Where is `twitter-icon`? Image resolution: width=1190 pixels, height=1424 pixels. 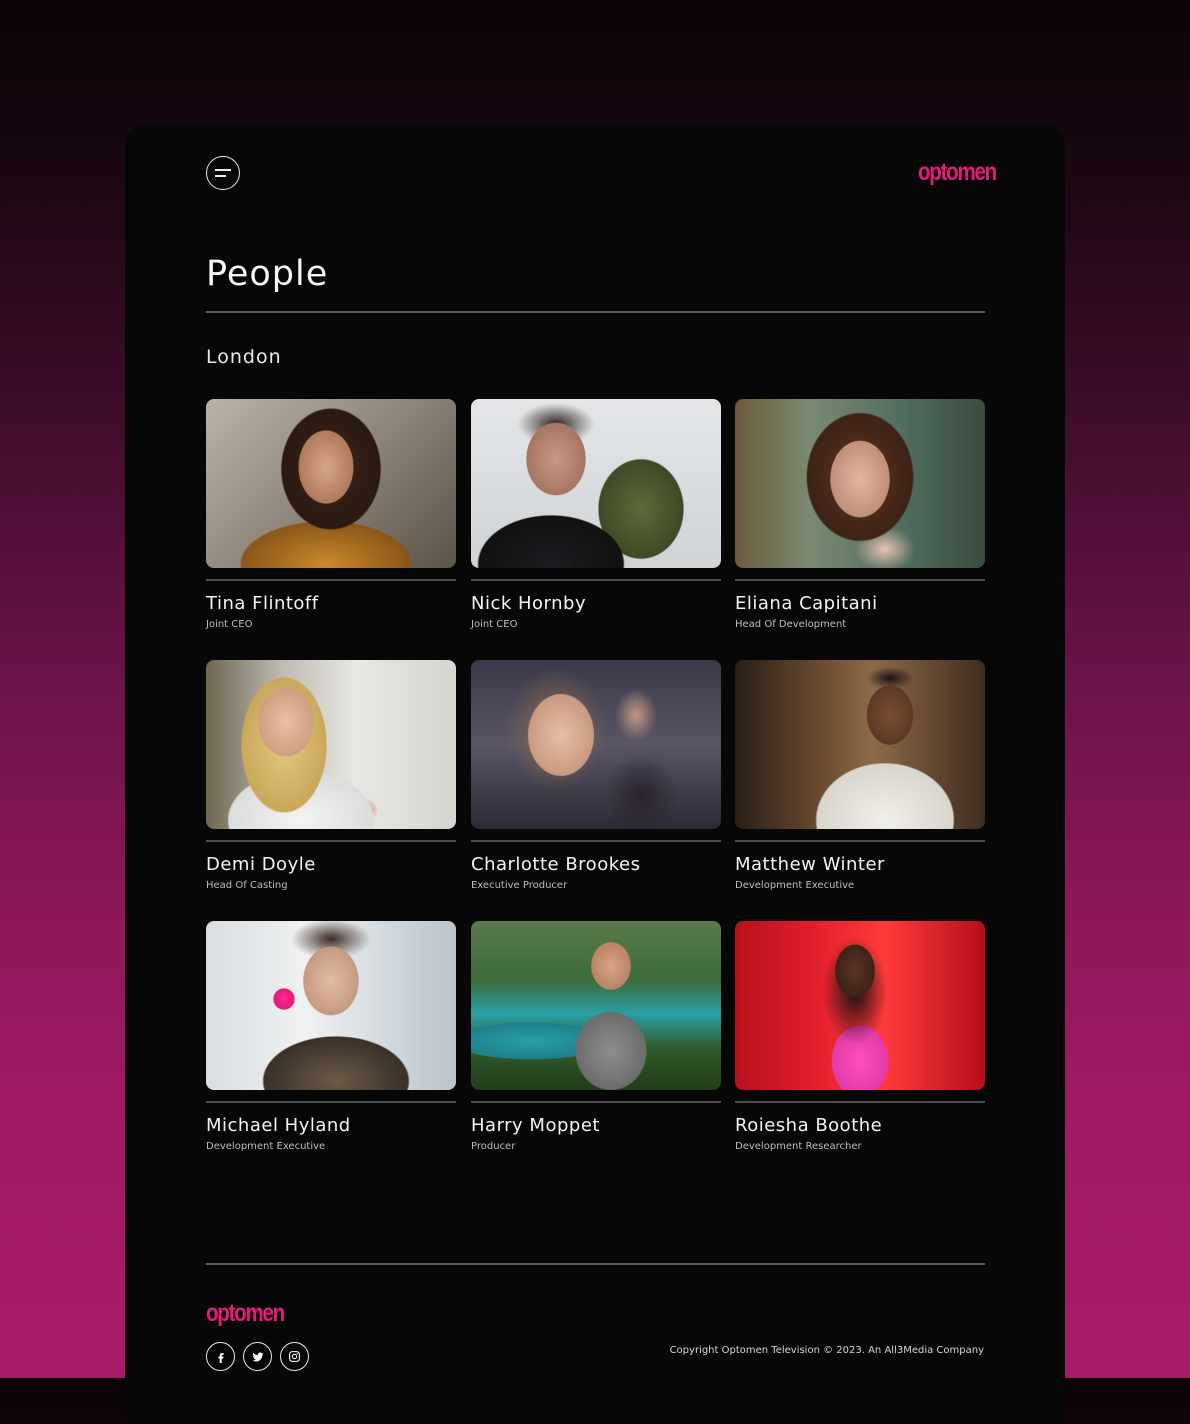 twitter-icon is located at coordinates (257, 1356).